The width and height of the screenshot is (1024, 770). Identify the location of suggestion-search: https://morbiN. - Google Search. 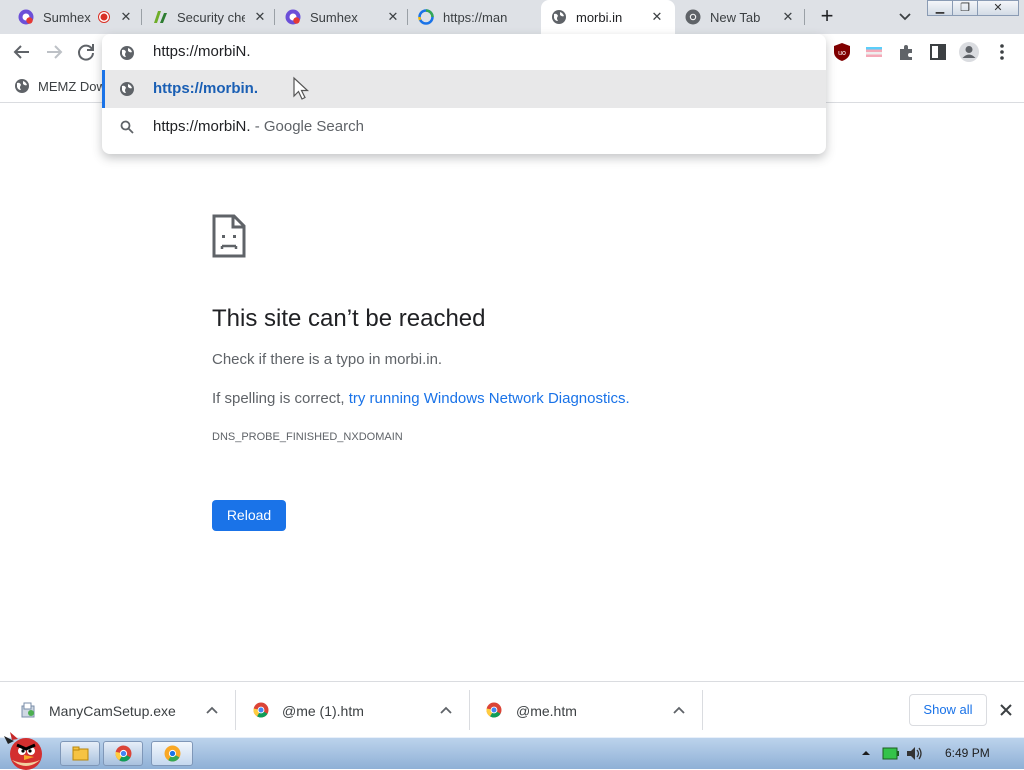
(464, 127).